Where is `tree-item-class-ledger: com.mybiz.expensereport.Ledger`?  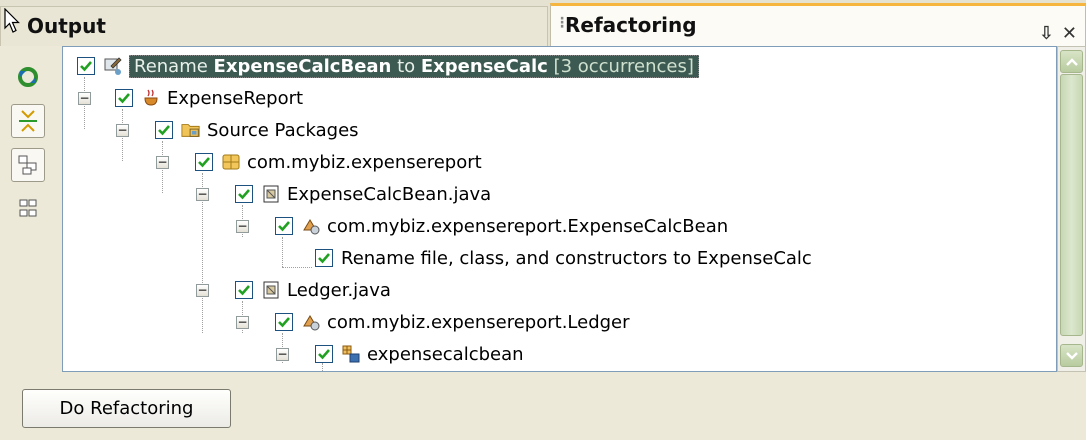 tree-item-class-ledger: com.mybiz.expensereport.Ledger is located at coordinates (452, 322).